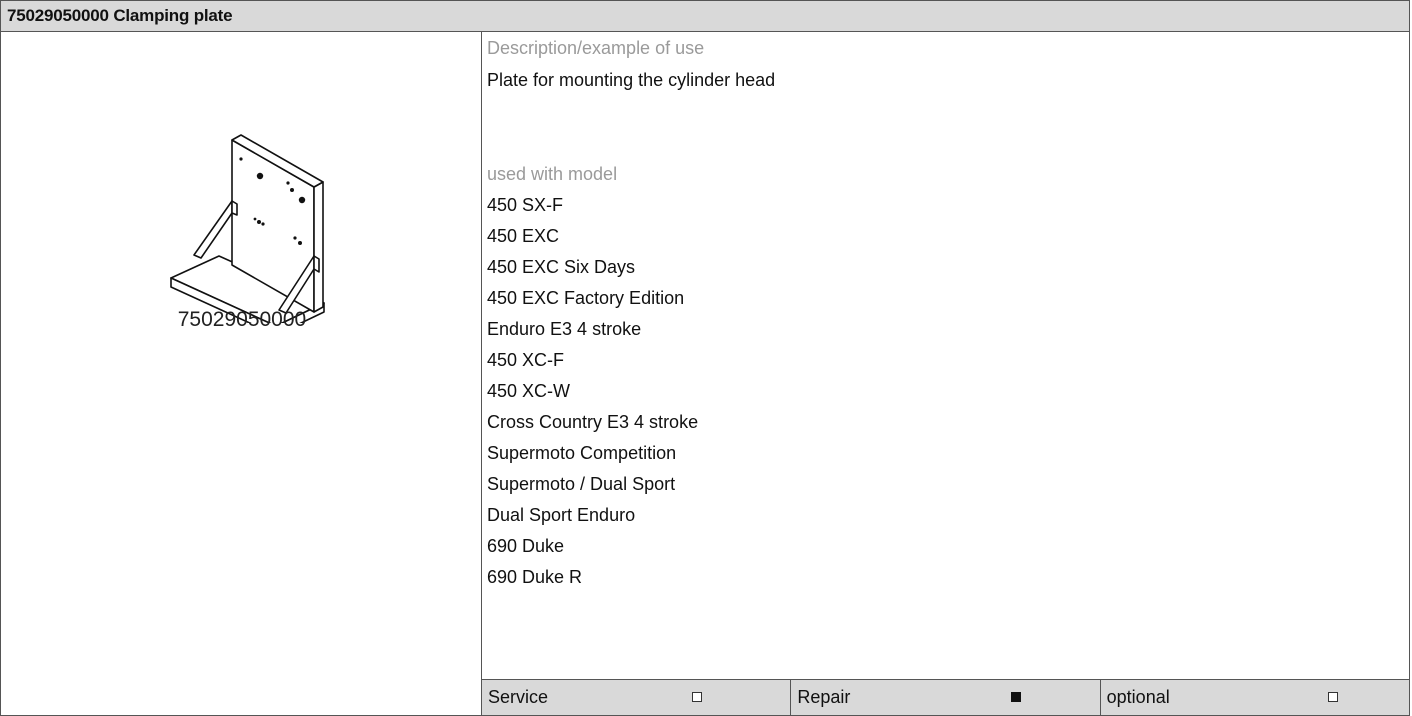 This screenshot has width=1412, height=716. Describe the element at coordinates (523, 236) in the screenshot. I see `model-item: 450 EXC` at that location.